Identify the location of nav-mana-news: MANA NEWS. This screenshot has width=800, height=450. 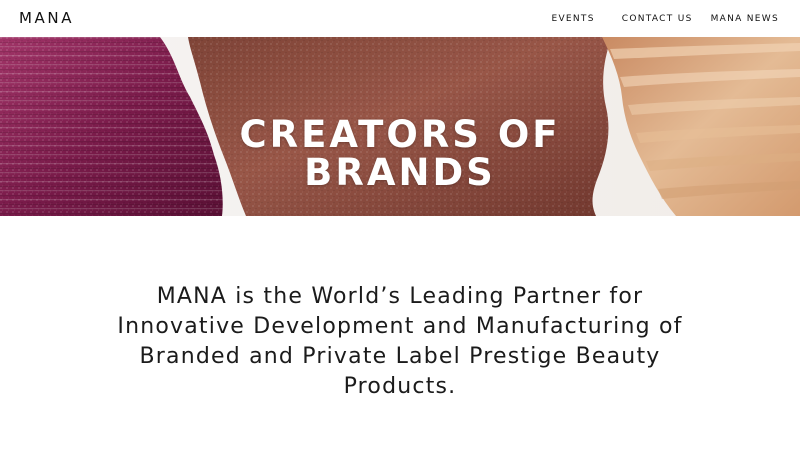
(745, 19).